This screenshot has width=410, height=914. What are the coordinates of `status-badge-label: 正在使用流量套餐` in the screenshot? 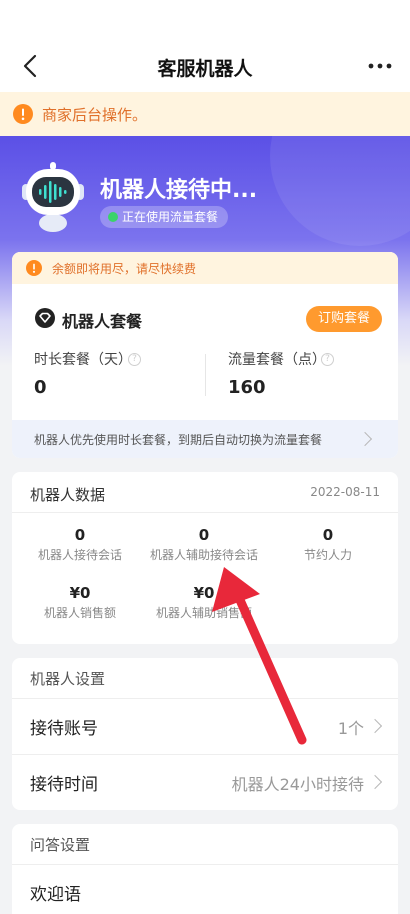 It's located at (170, 217).